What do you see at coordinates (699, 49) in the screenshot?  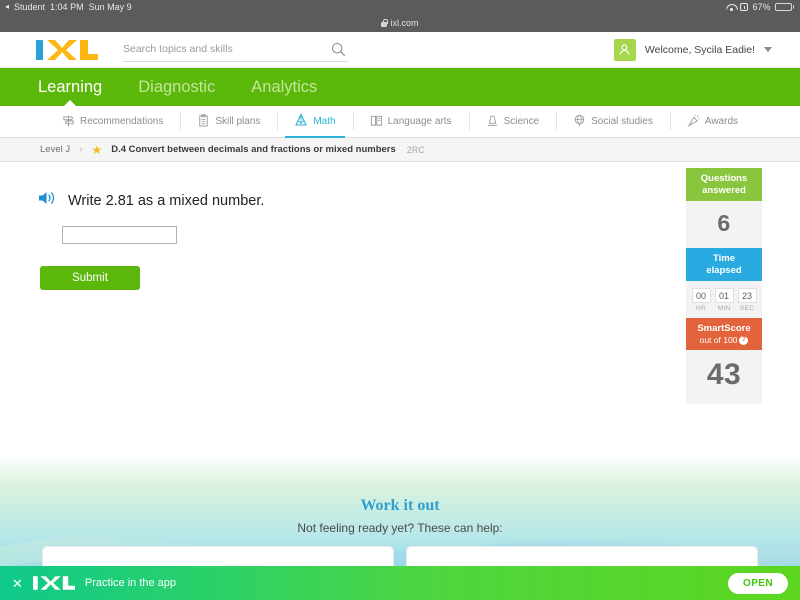 I see `account-label: Welcome, Sycila Eadie!` at bounding box center [699, 49].